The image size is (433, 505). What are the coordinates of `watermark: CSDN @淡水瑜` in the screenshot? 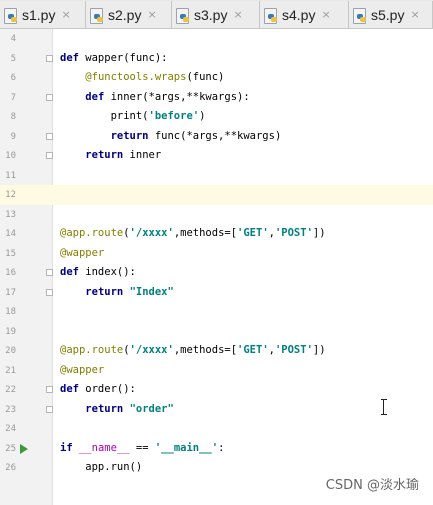 It's located at (372, 485).